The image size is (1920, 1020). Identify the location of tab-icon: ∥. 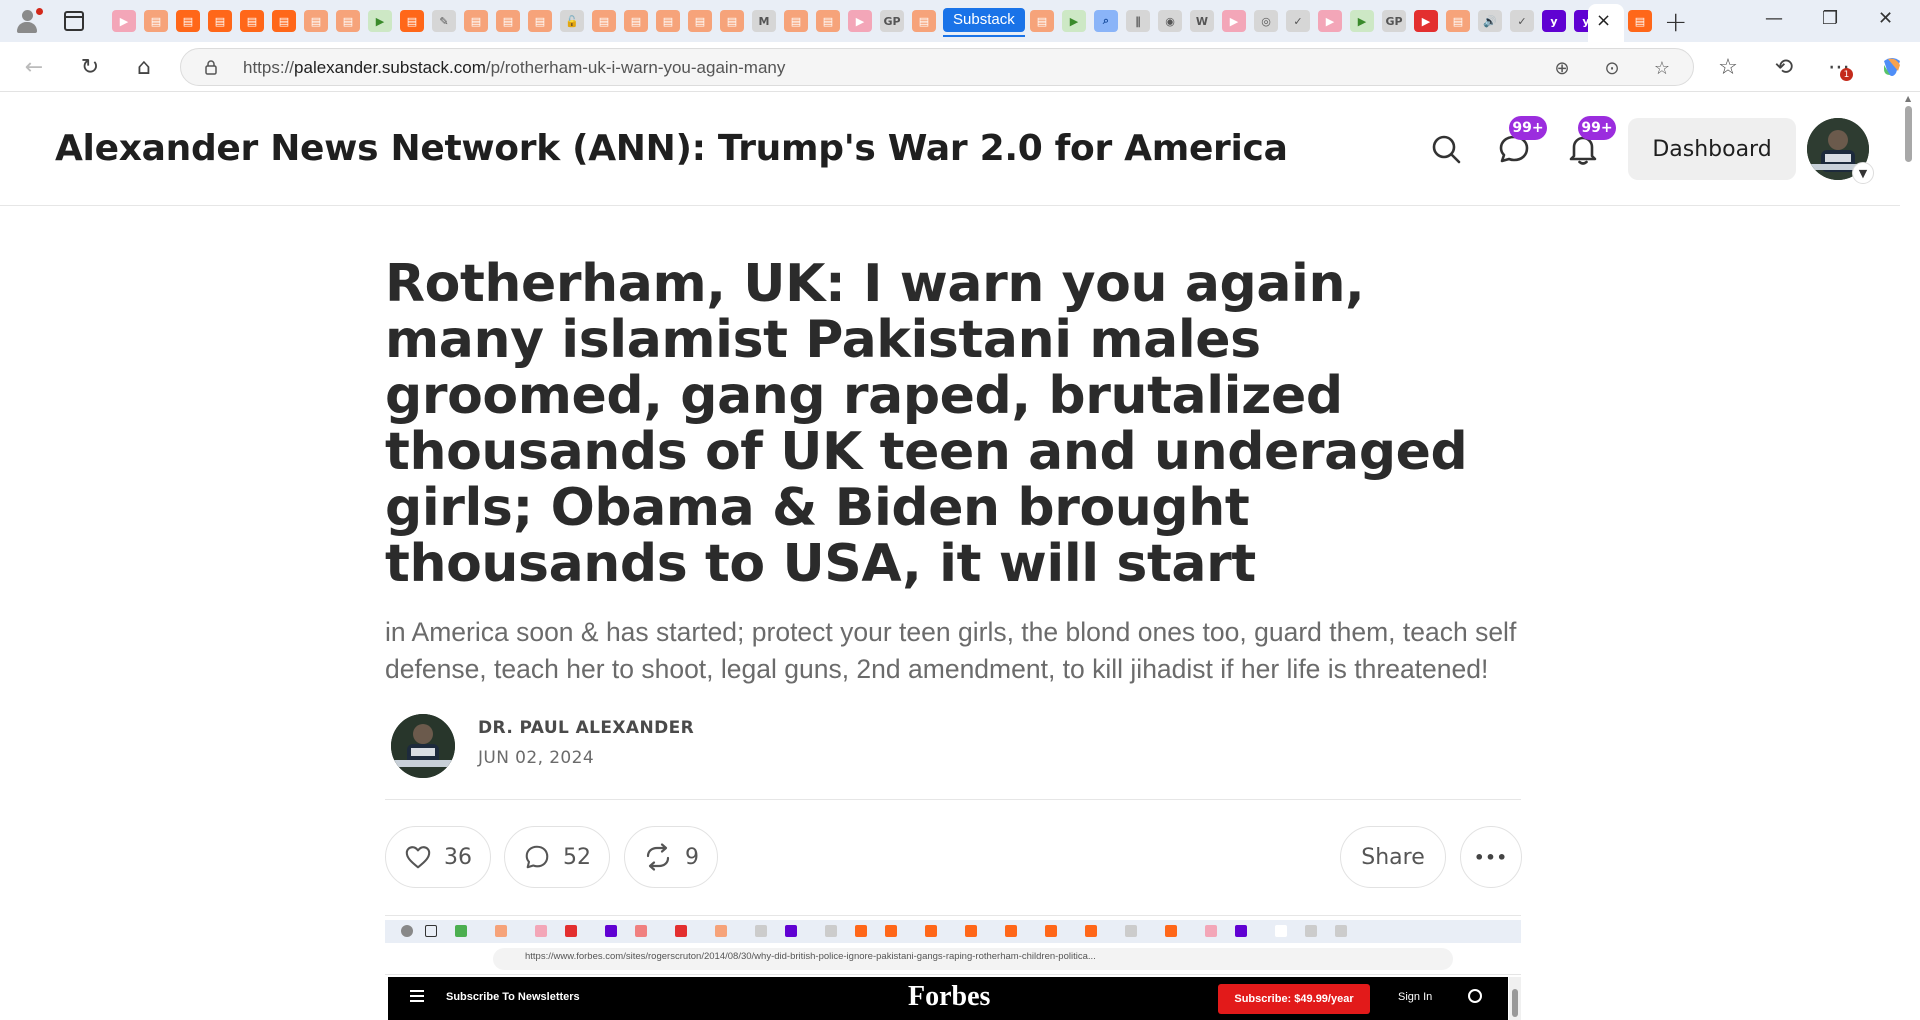
(1138, 21).